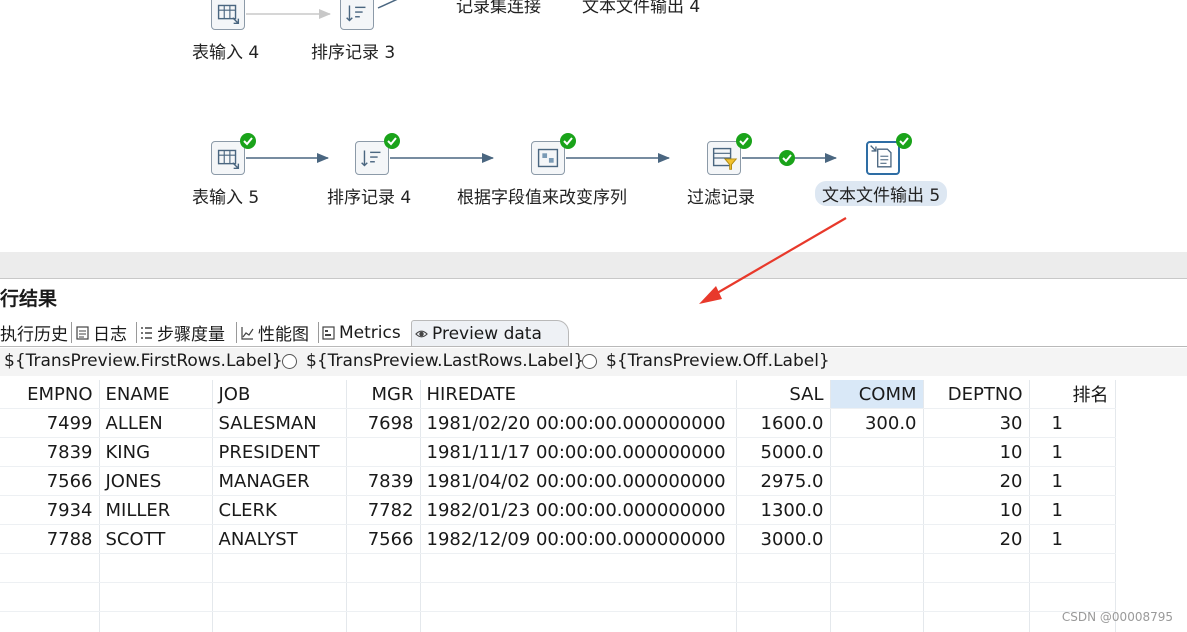 This screenshot has width=1187, height=632. I want to click on column-header-job: JOB, so click(279, 394).